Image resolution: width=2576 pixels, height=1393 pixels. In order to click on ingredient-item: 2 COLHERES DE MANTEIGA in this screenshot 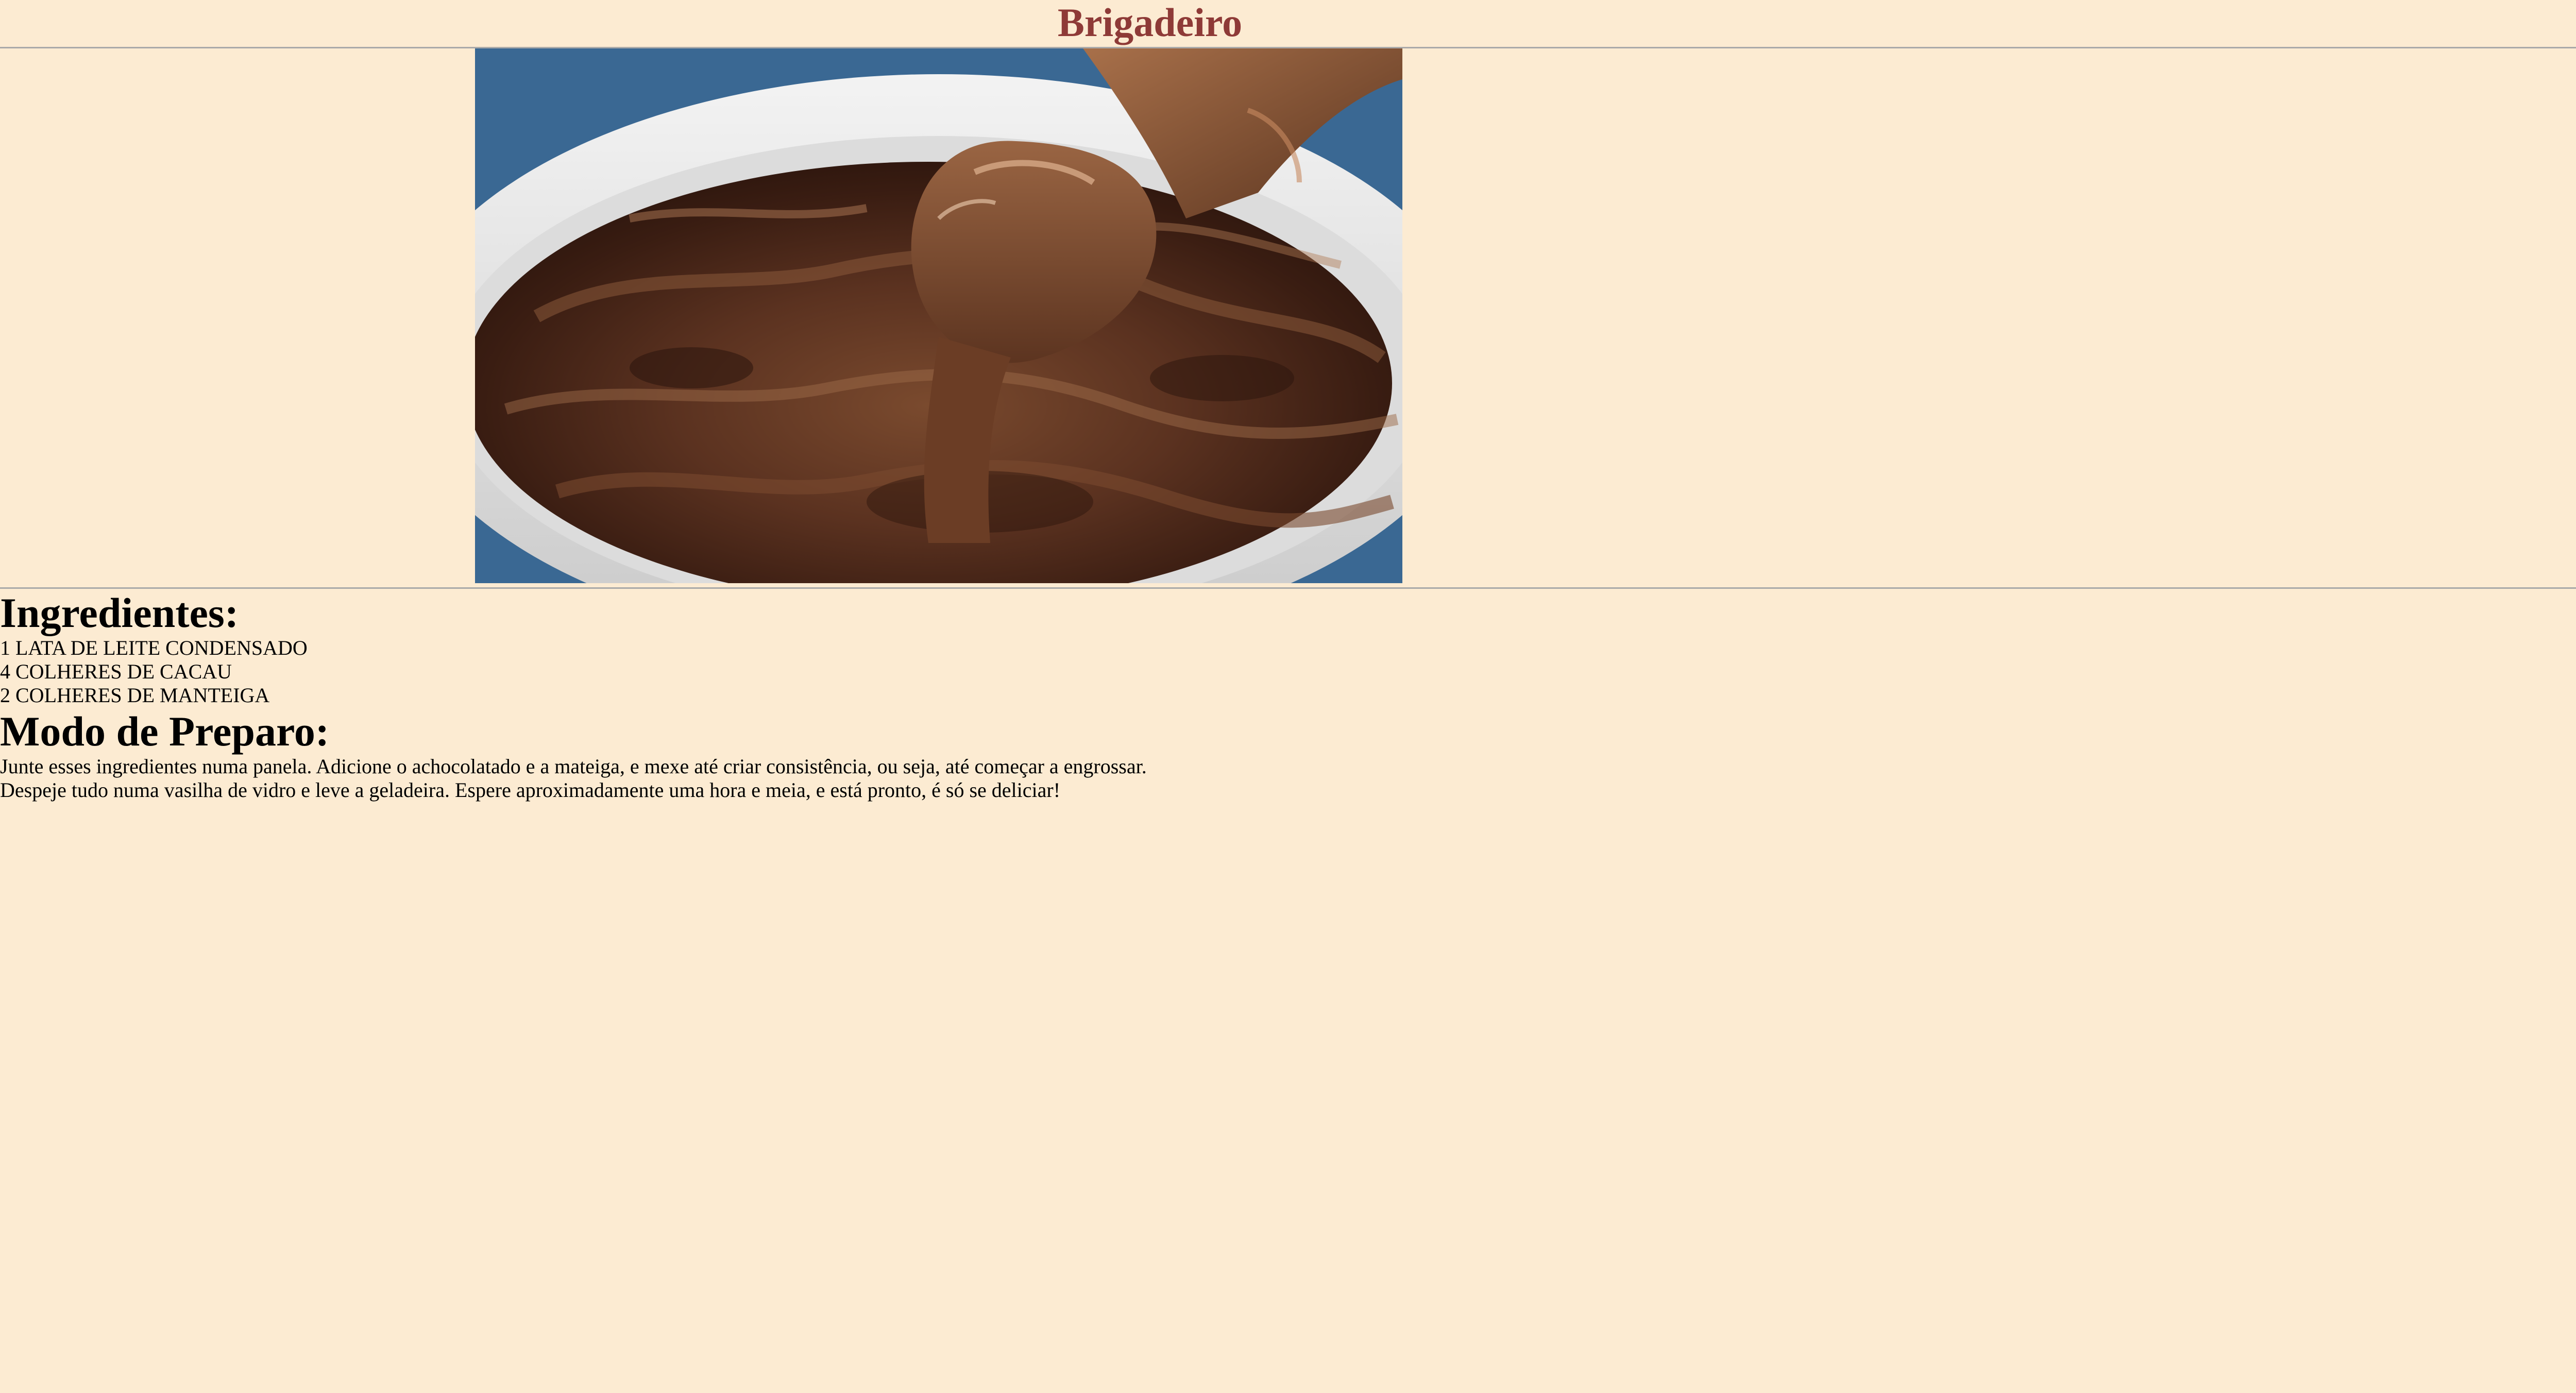, I will do `click(135, 695)`.